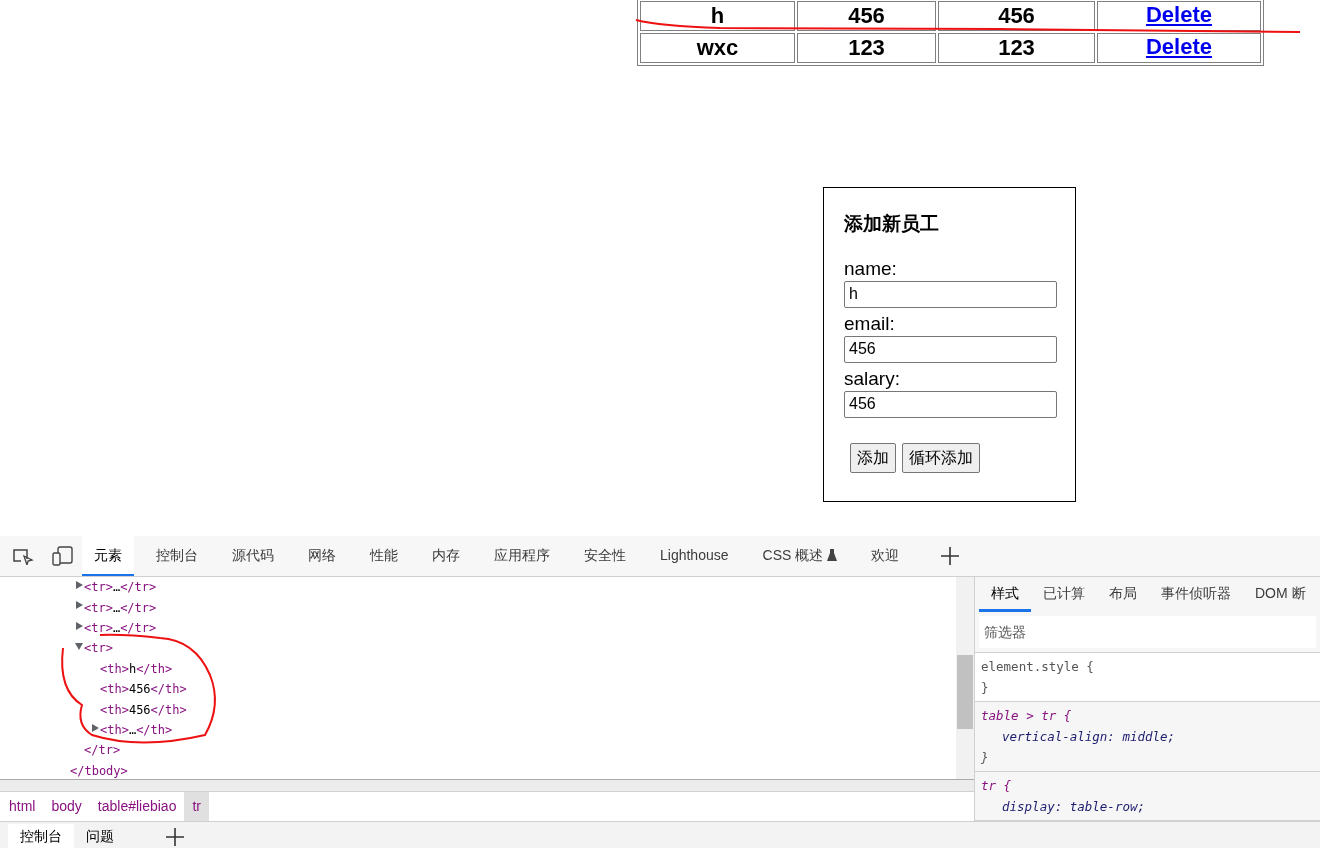 The height and width of the screenshot is (848, 1320). Describe the element at coordinates (108, 556) in the screenshot. I see `devtools-tab: 元素` at that location.